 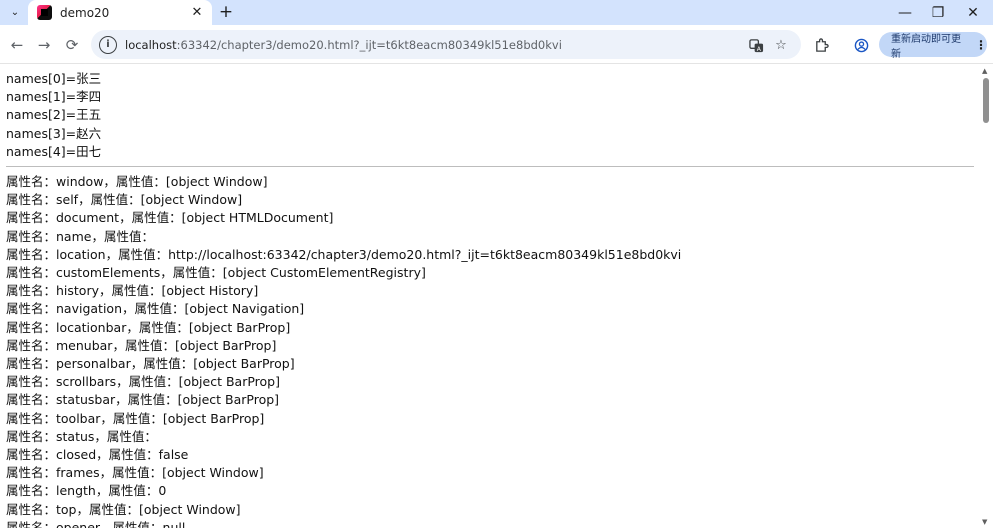 I want to click on property-line: 属性名：closed，属性值：false, so click(x=97, y=455).